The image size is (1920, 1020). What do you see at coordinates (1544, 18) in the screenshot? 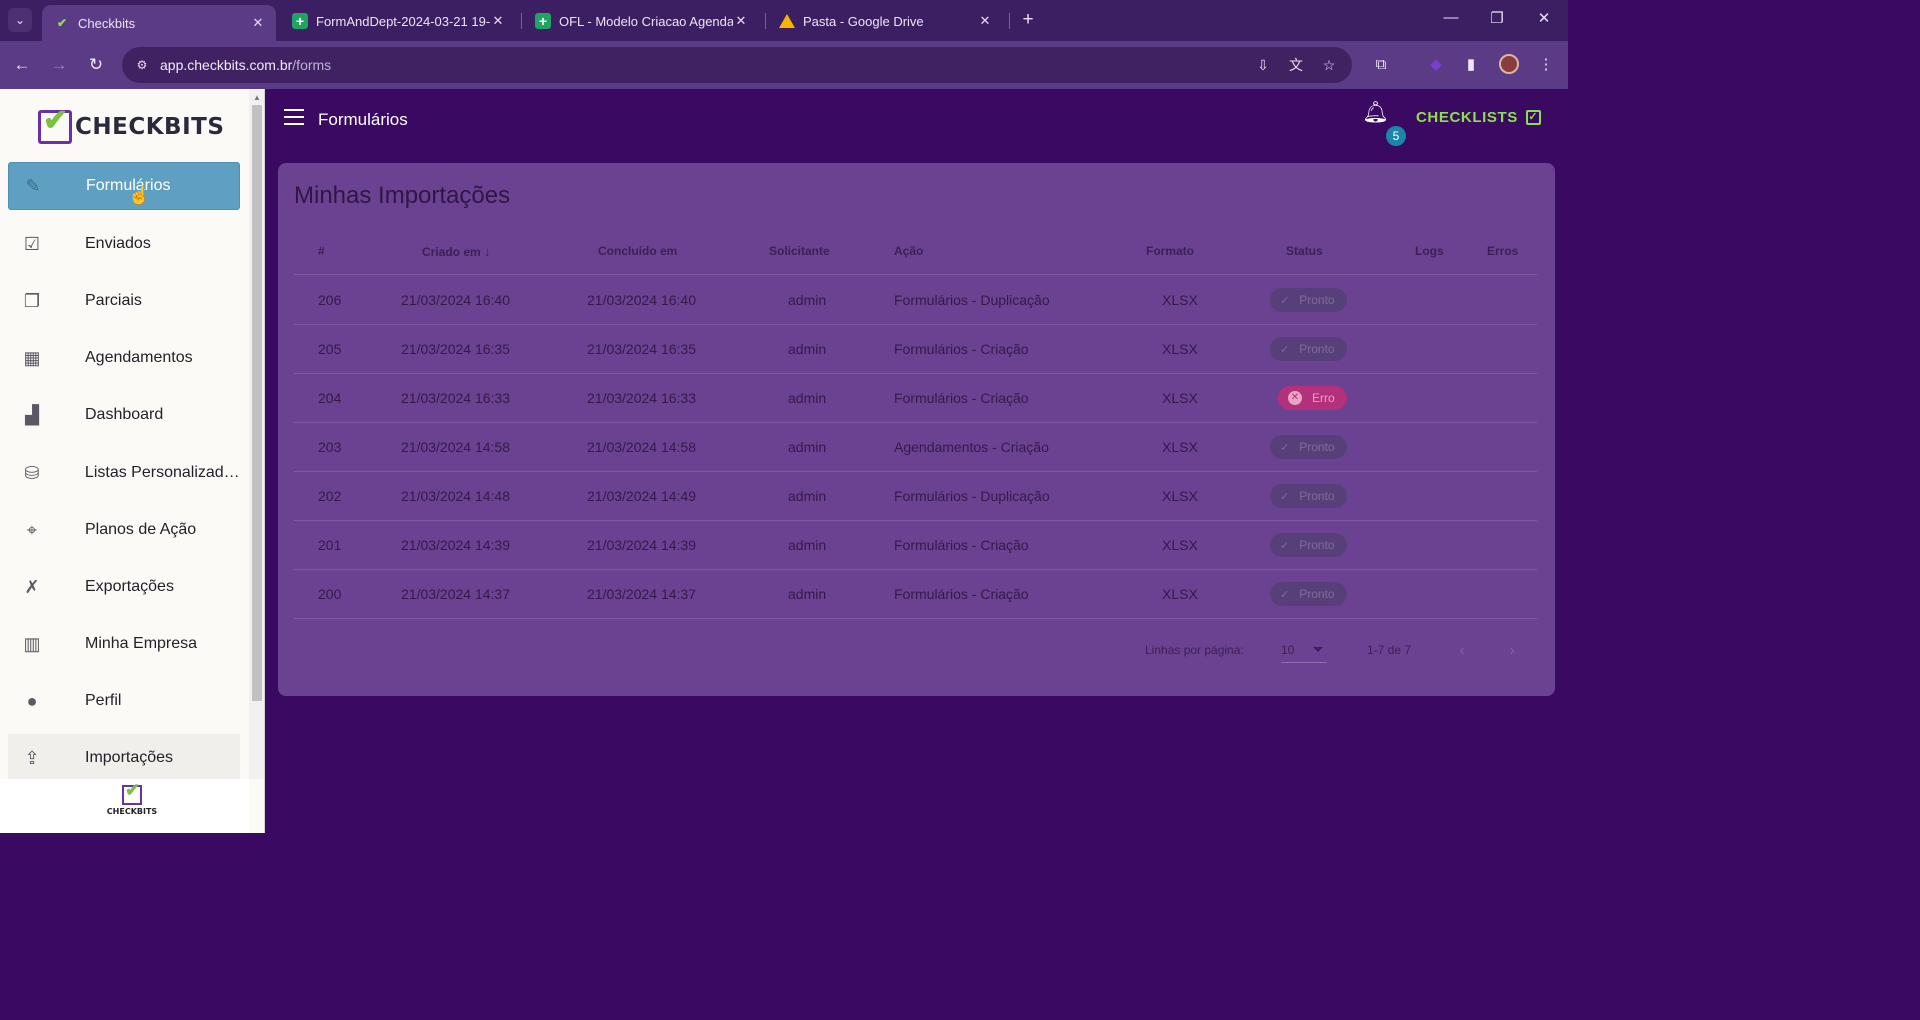
I see `window-close-icon: ✕` at bounding box center [1544, 18].